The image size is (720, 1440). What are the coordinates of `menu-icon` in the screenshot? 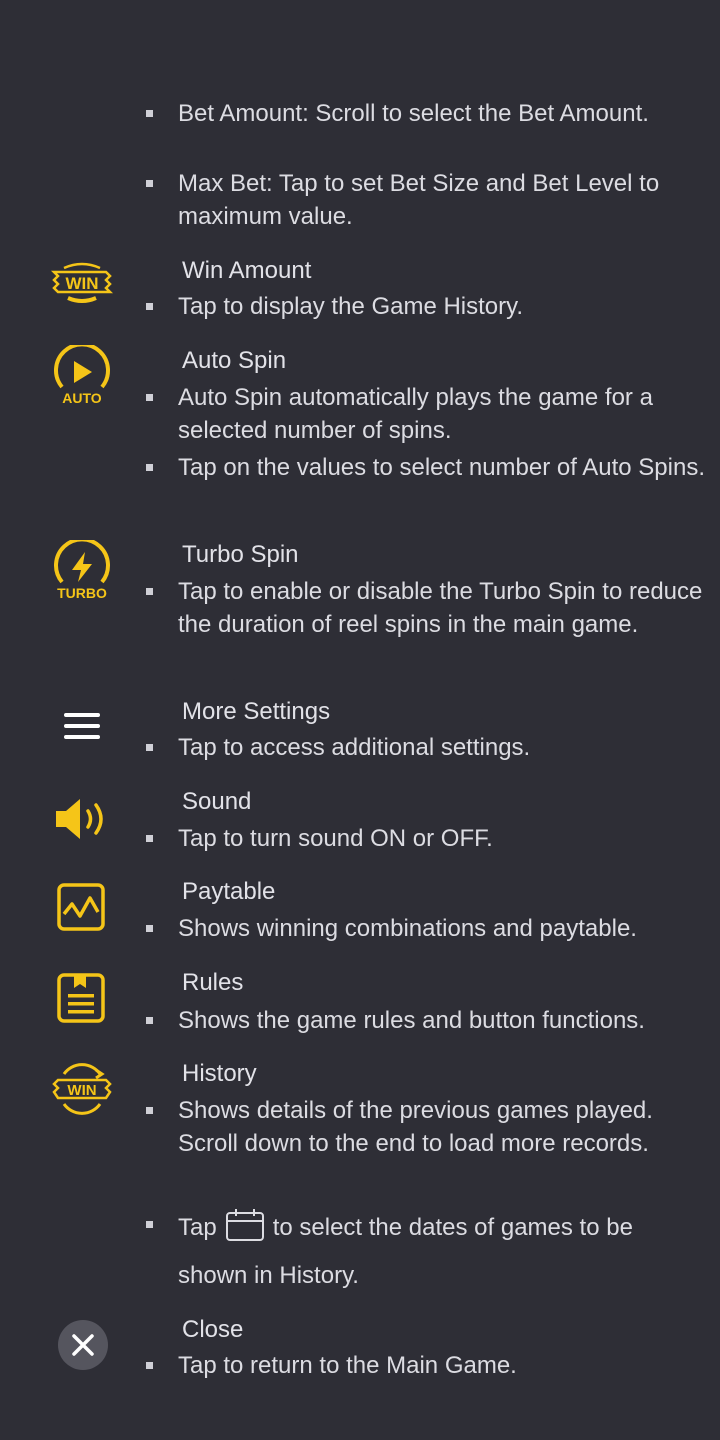 It's located at (83, 728).